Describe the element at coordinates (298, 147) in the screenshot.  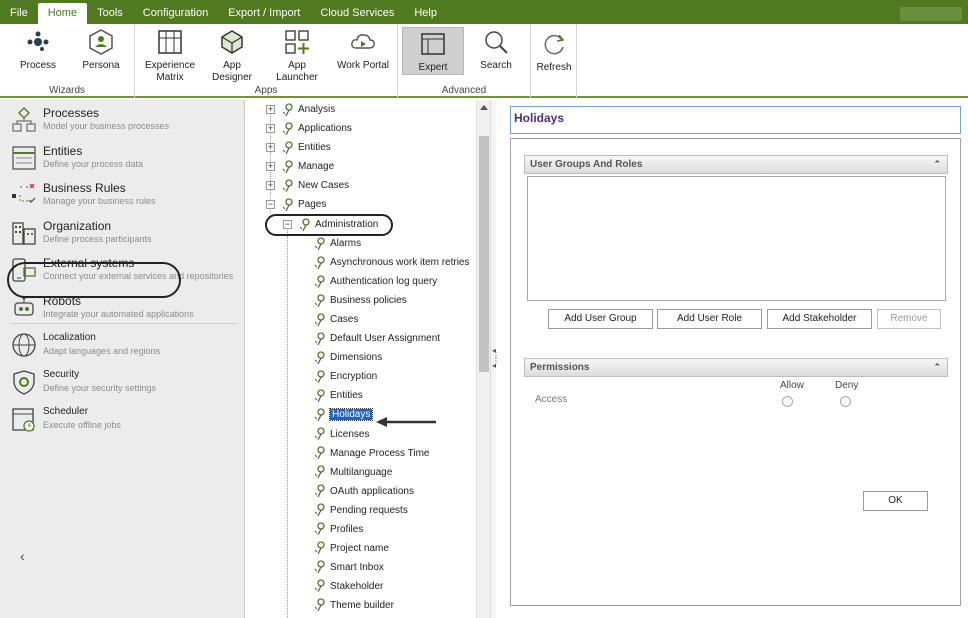
I see `tree-node: + Entities` at that location.